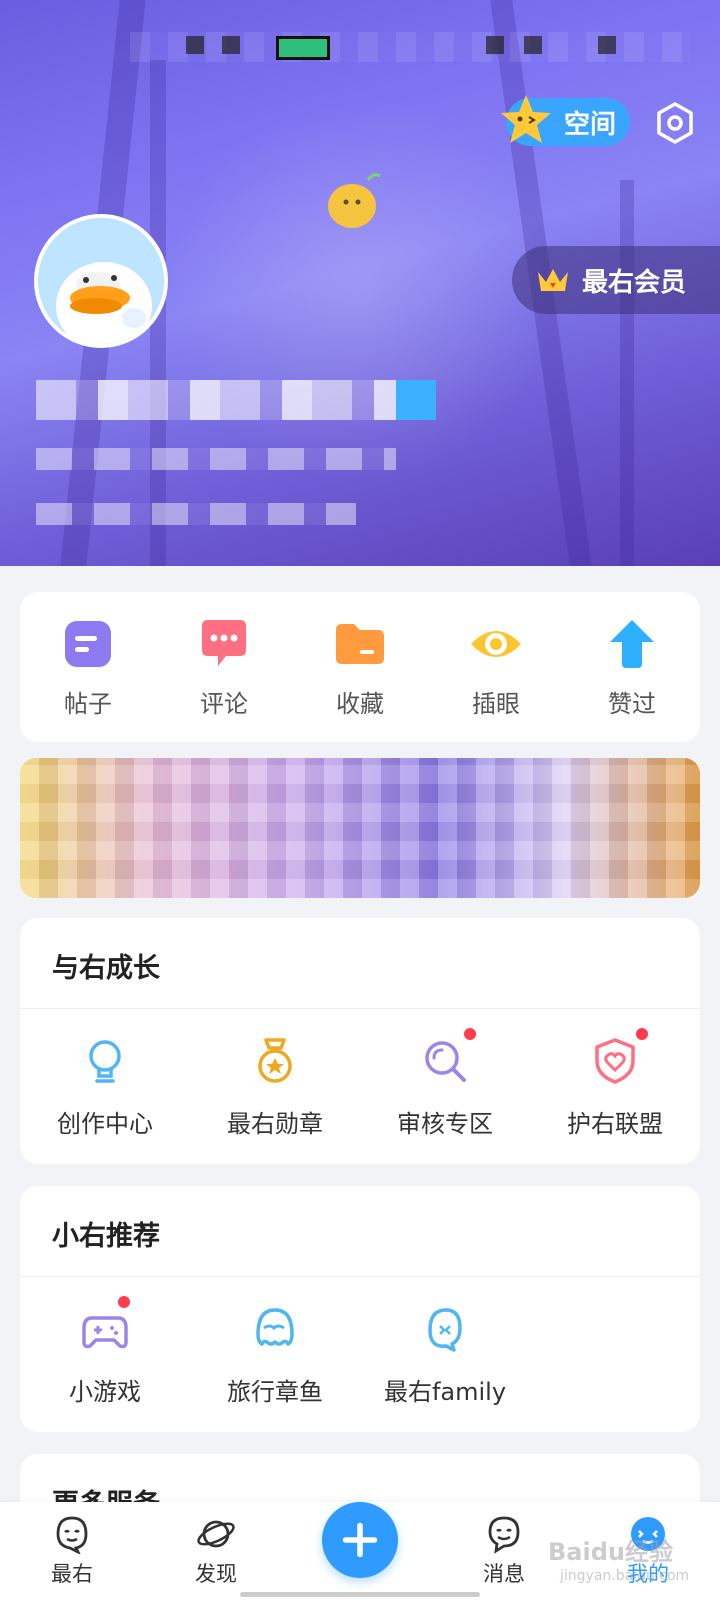 This screenshot has width=720, height=1600. What do you see at coordinates (504, 1557) in the screenshot?
I see `tab-messages: 消息` at bounding box center [504, 1557].